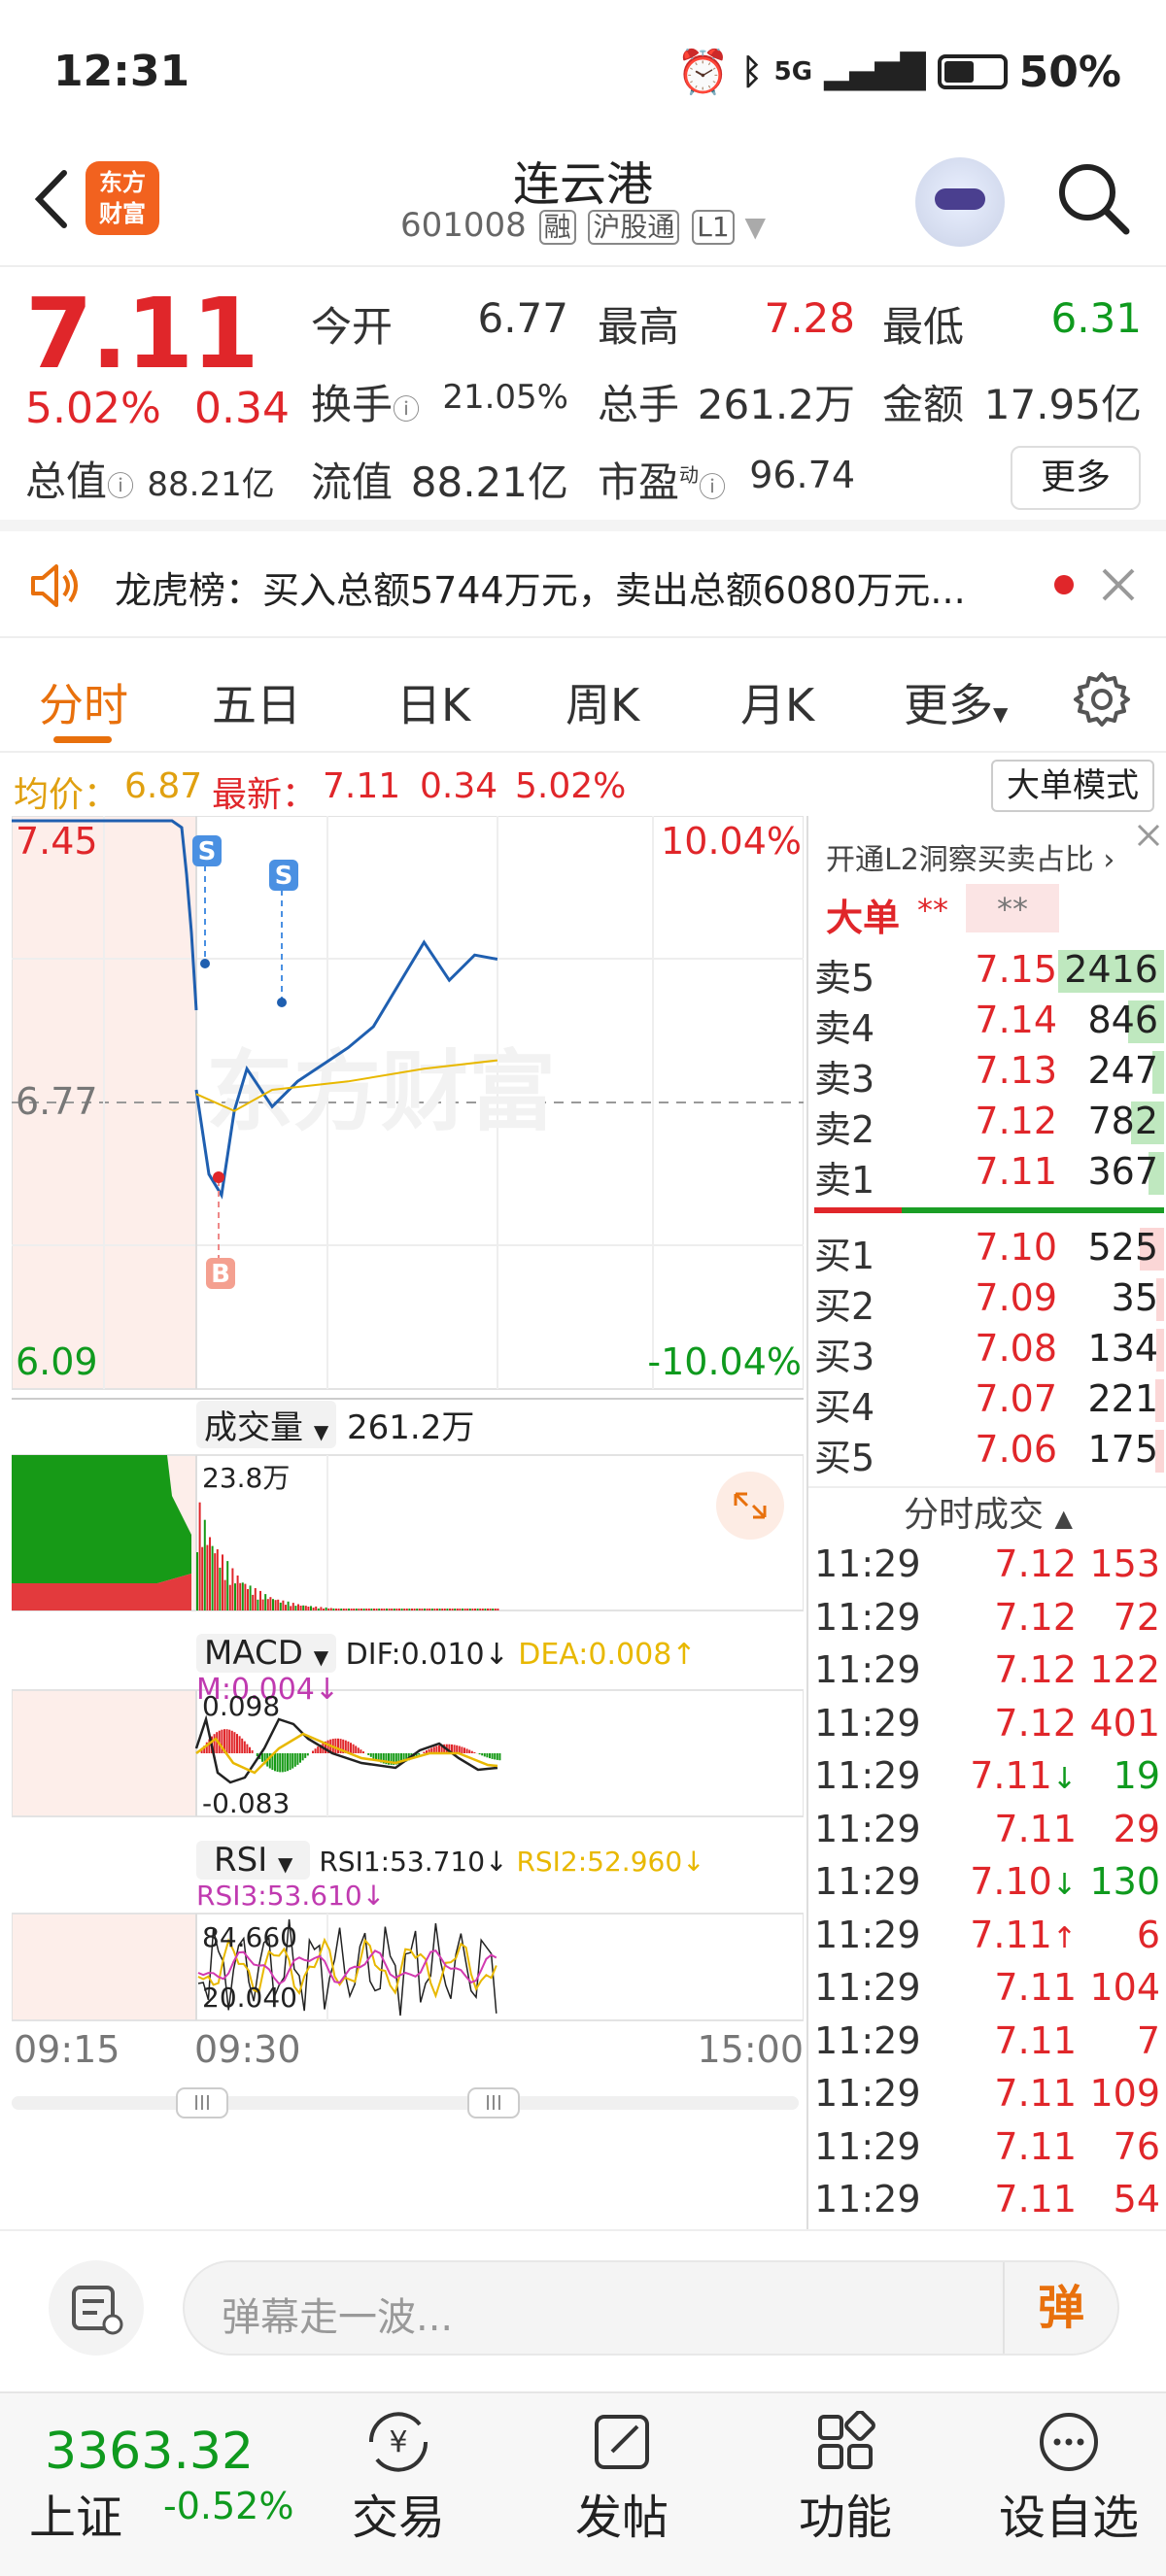 Image resolution: width=1166 pixels, height=2576 pixels. What do you see at coordinates (845, 2518) in the screenshot?
I see `nav-functions-label: 功能` at bounding box center [845, 2518].